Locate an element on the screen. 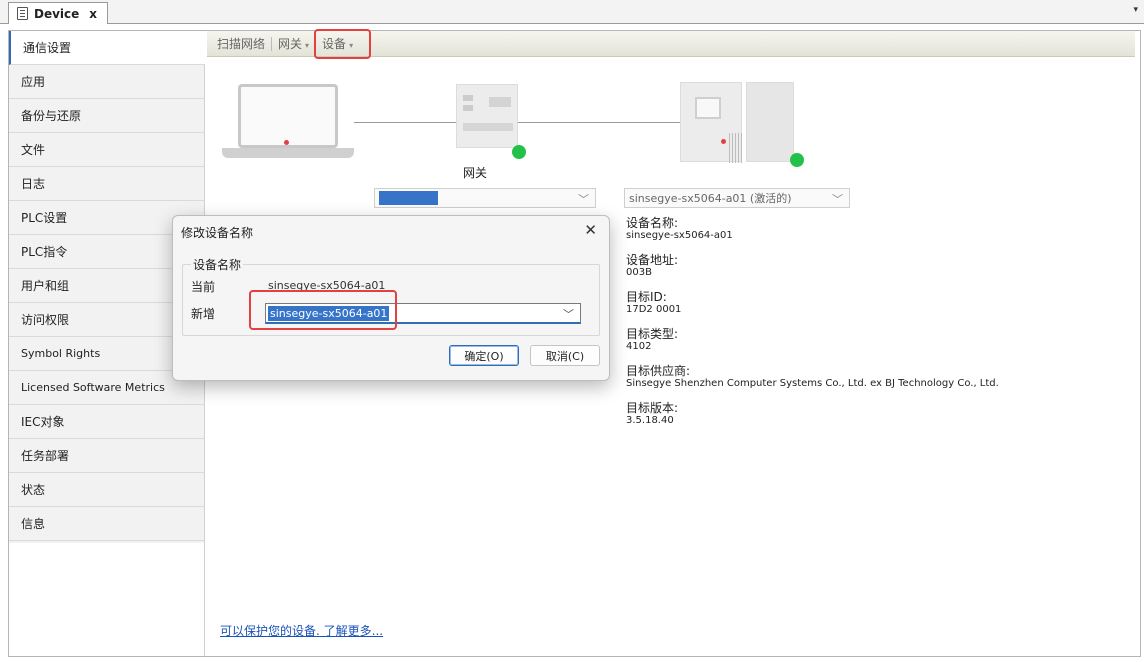  device-select: sinsegye-sx5064-a01 (激活的) ﹀ is located at coordinates (737, 198).